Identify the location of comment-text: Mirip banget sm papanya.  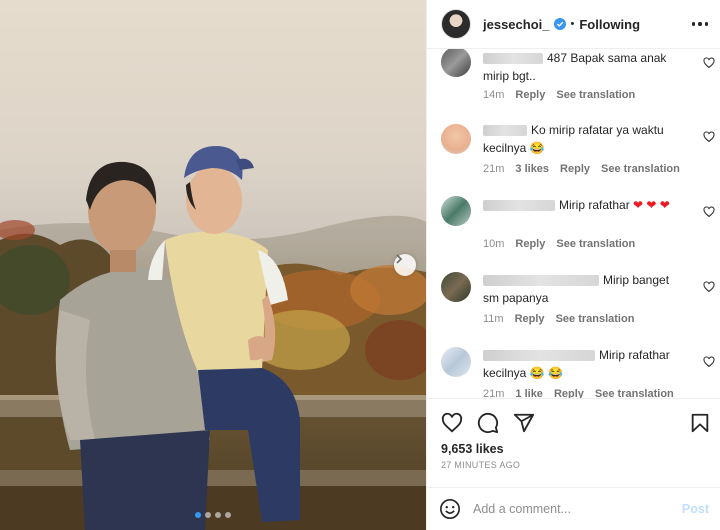
(585, 289).